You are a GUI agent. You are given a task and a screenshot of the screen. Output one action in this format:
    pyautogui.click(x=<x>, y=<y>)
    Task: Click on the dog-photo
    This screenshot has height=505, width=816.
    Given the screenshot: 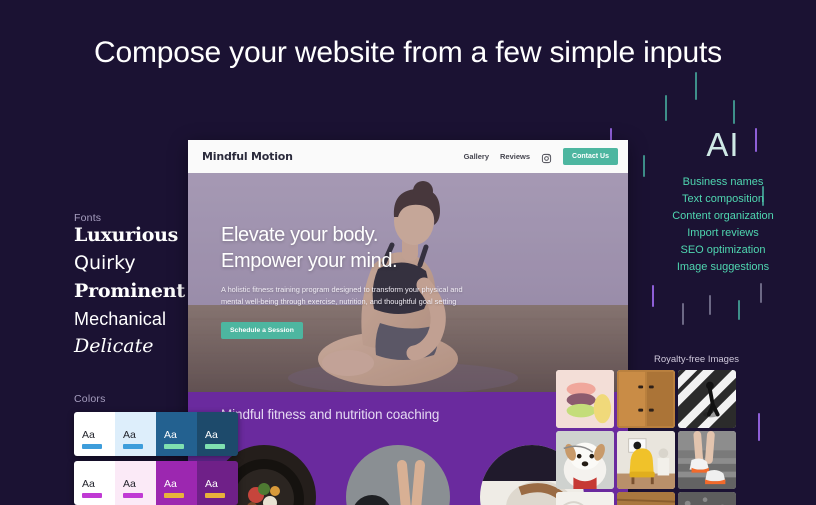 What is the action you would take?
    pyautogui.click(x=585, y=460)
    